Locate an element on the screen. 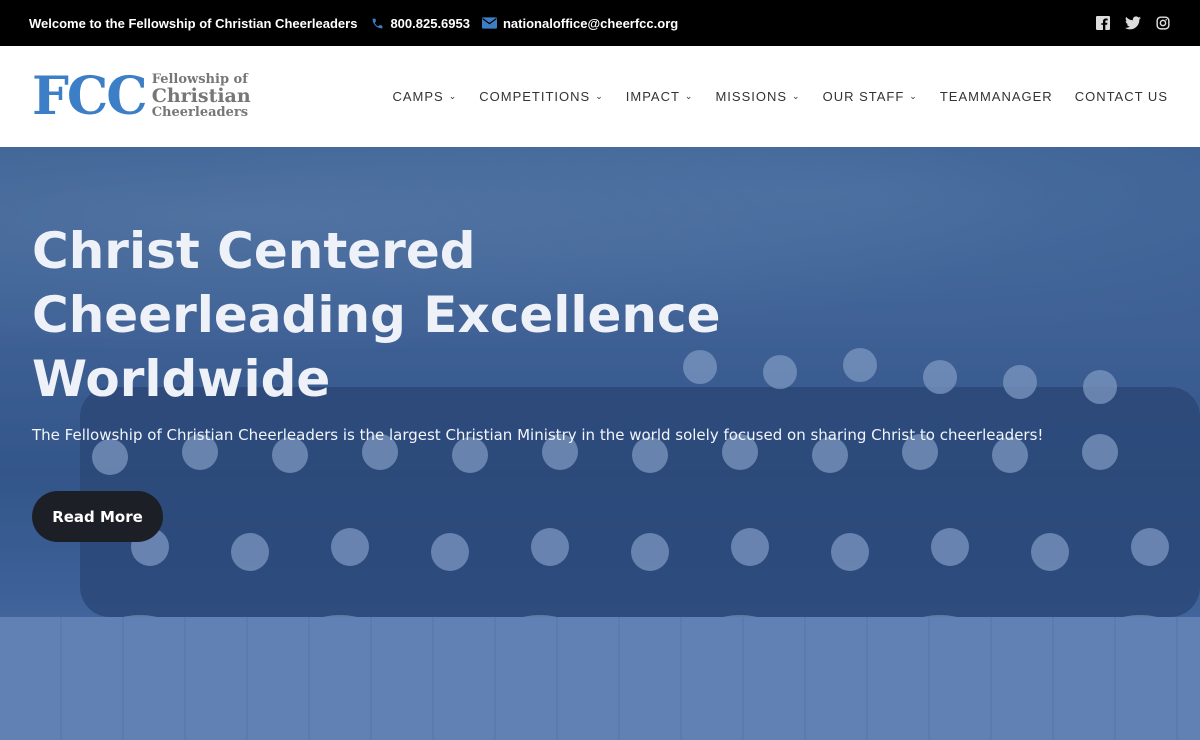 This screenshot has width=1200, height=740. logo-wordmark: Fellowship of Christian Cheerleaders is located at coordinates (201, 96).